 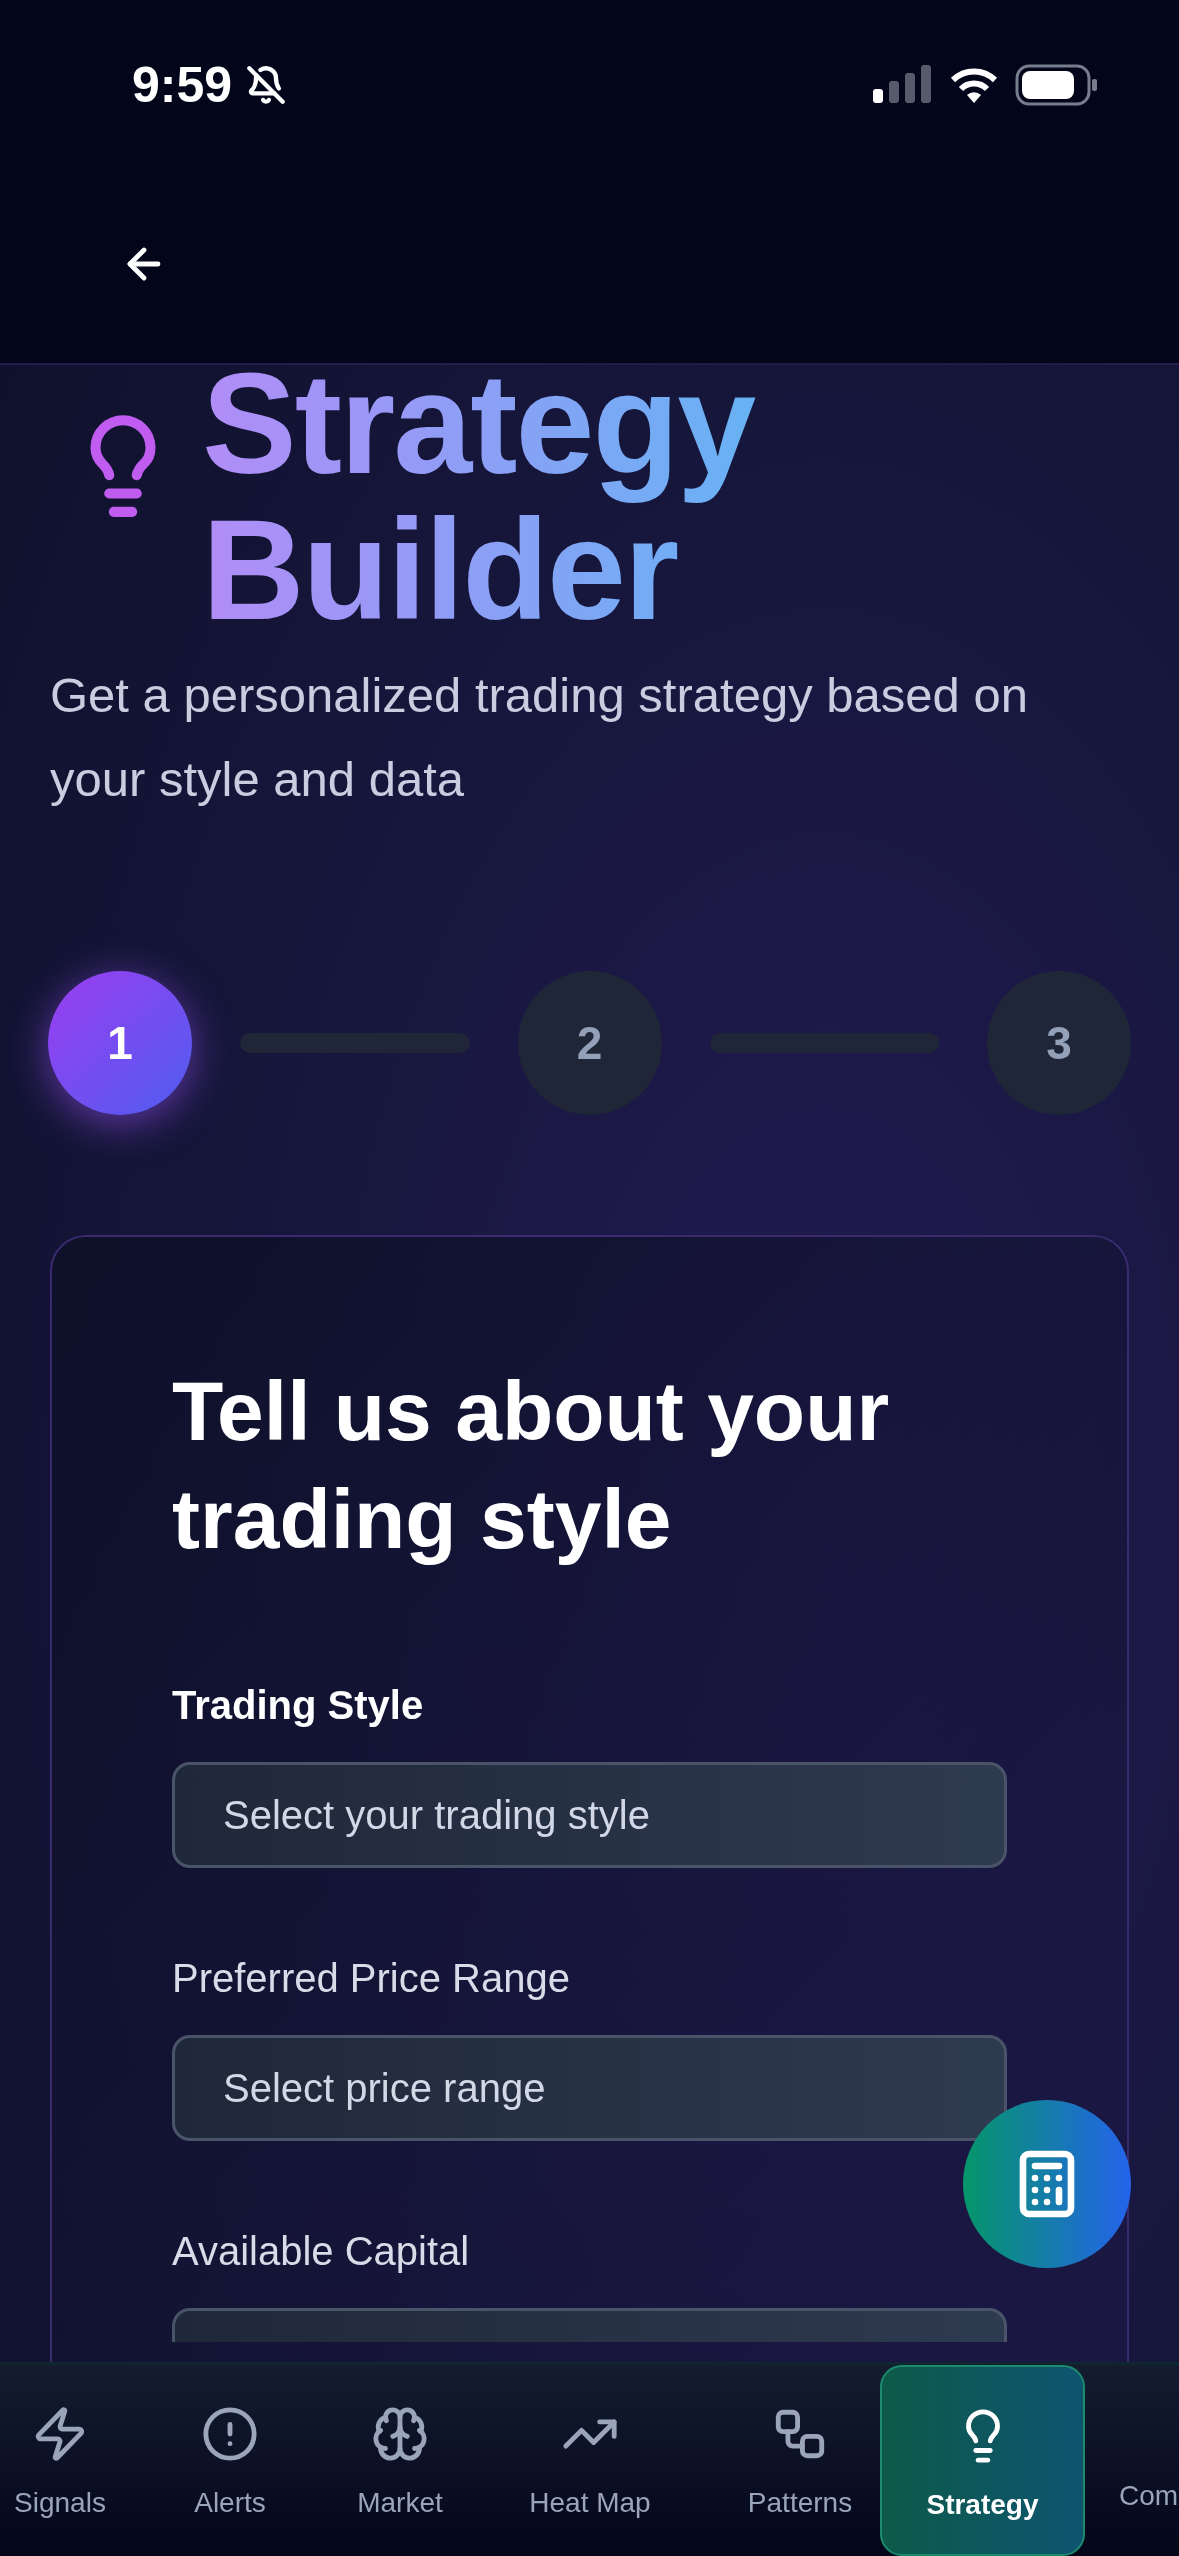 What do you see at coordinates (590, 2503) in the screenshot?
I see `nav-label: Heat Map` at bounding box center [590, 2503].